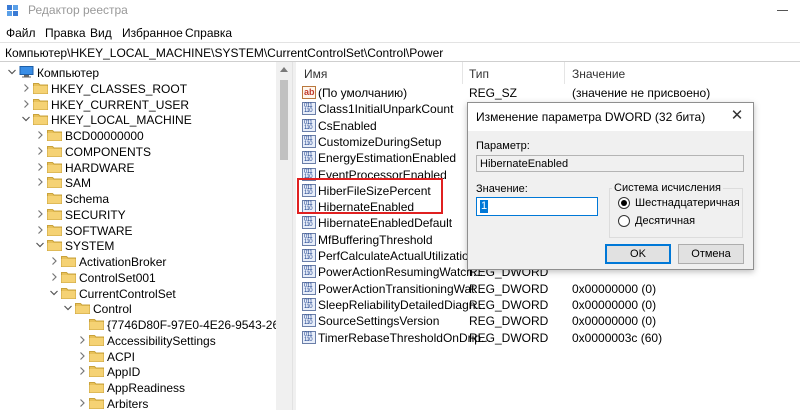 The image size is (800, 410). What do you see at coordinates (121, 357) in the screenshot?
I see `tree-node-label: ACPI` at bounding box center [121, 357].